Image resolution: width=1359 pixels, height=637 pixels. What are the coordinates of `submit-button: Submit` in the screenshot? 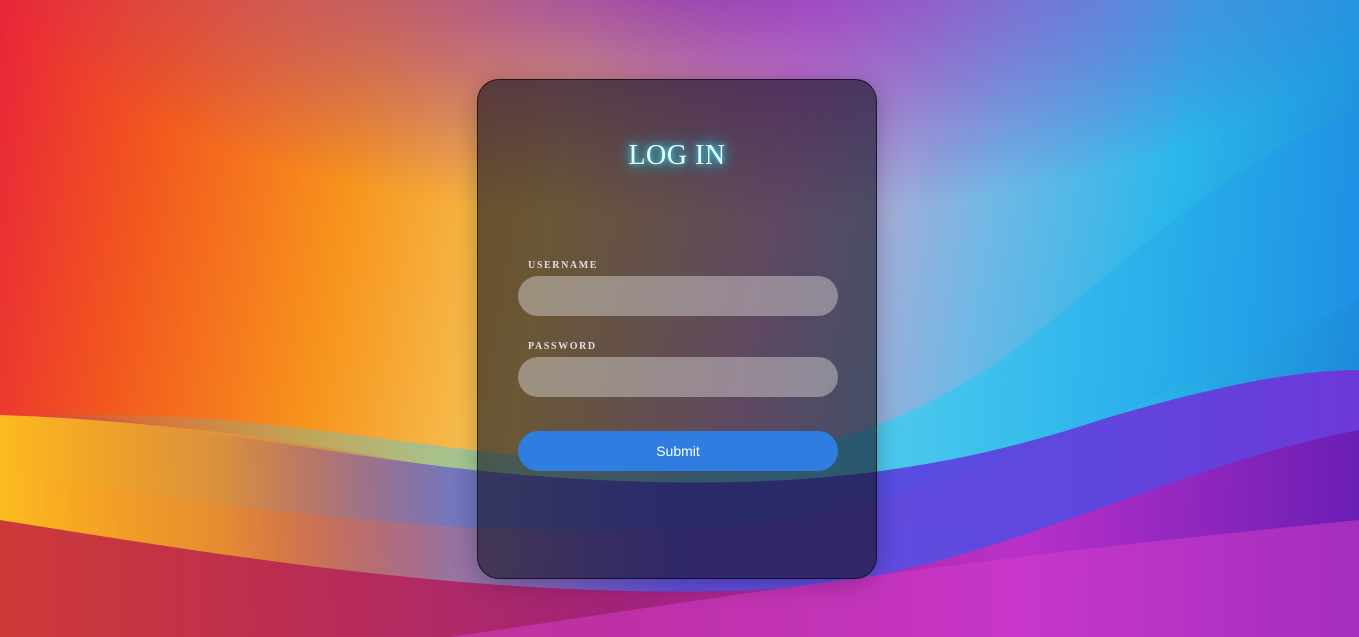 It's located at (678, 451).